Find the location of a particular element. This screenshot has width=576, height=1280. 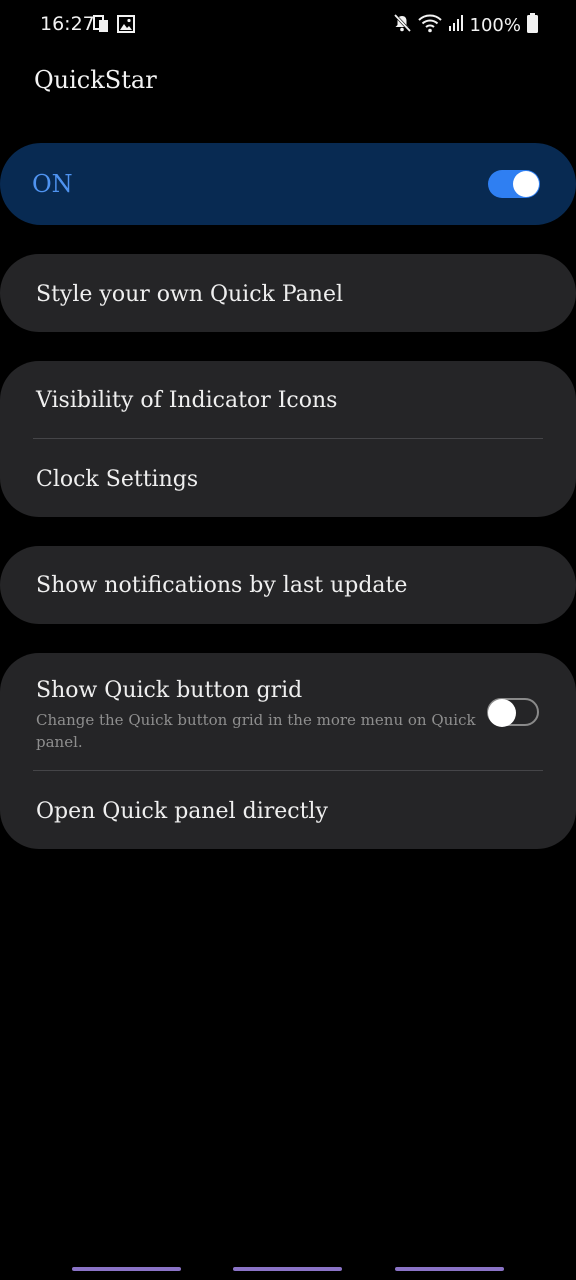

screen-mirror-icon is located at coordinates (101, 26).